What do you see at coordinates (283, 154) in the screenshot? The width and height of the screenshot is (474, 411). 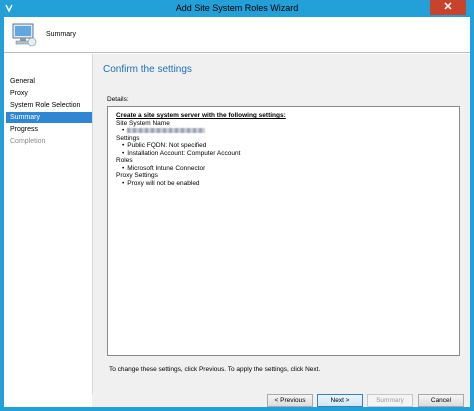 I see `installation-account-value: Installation Account: Computer Account` at bounding box center [283, 154].